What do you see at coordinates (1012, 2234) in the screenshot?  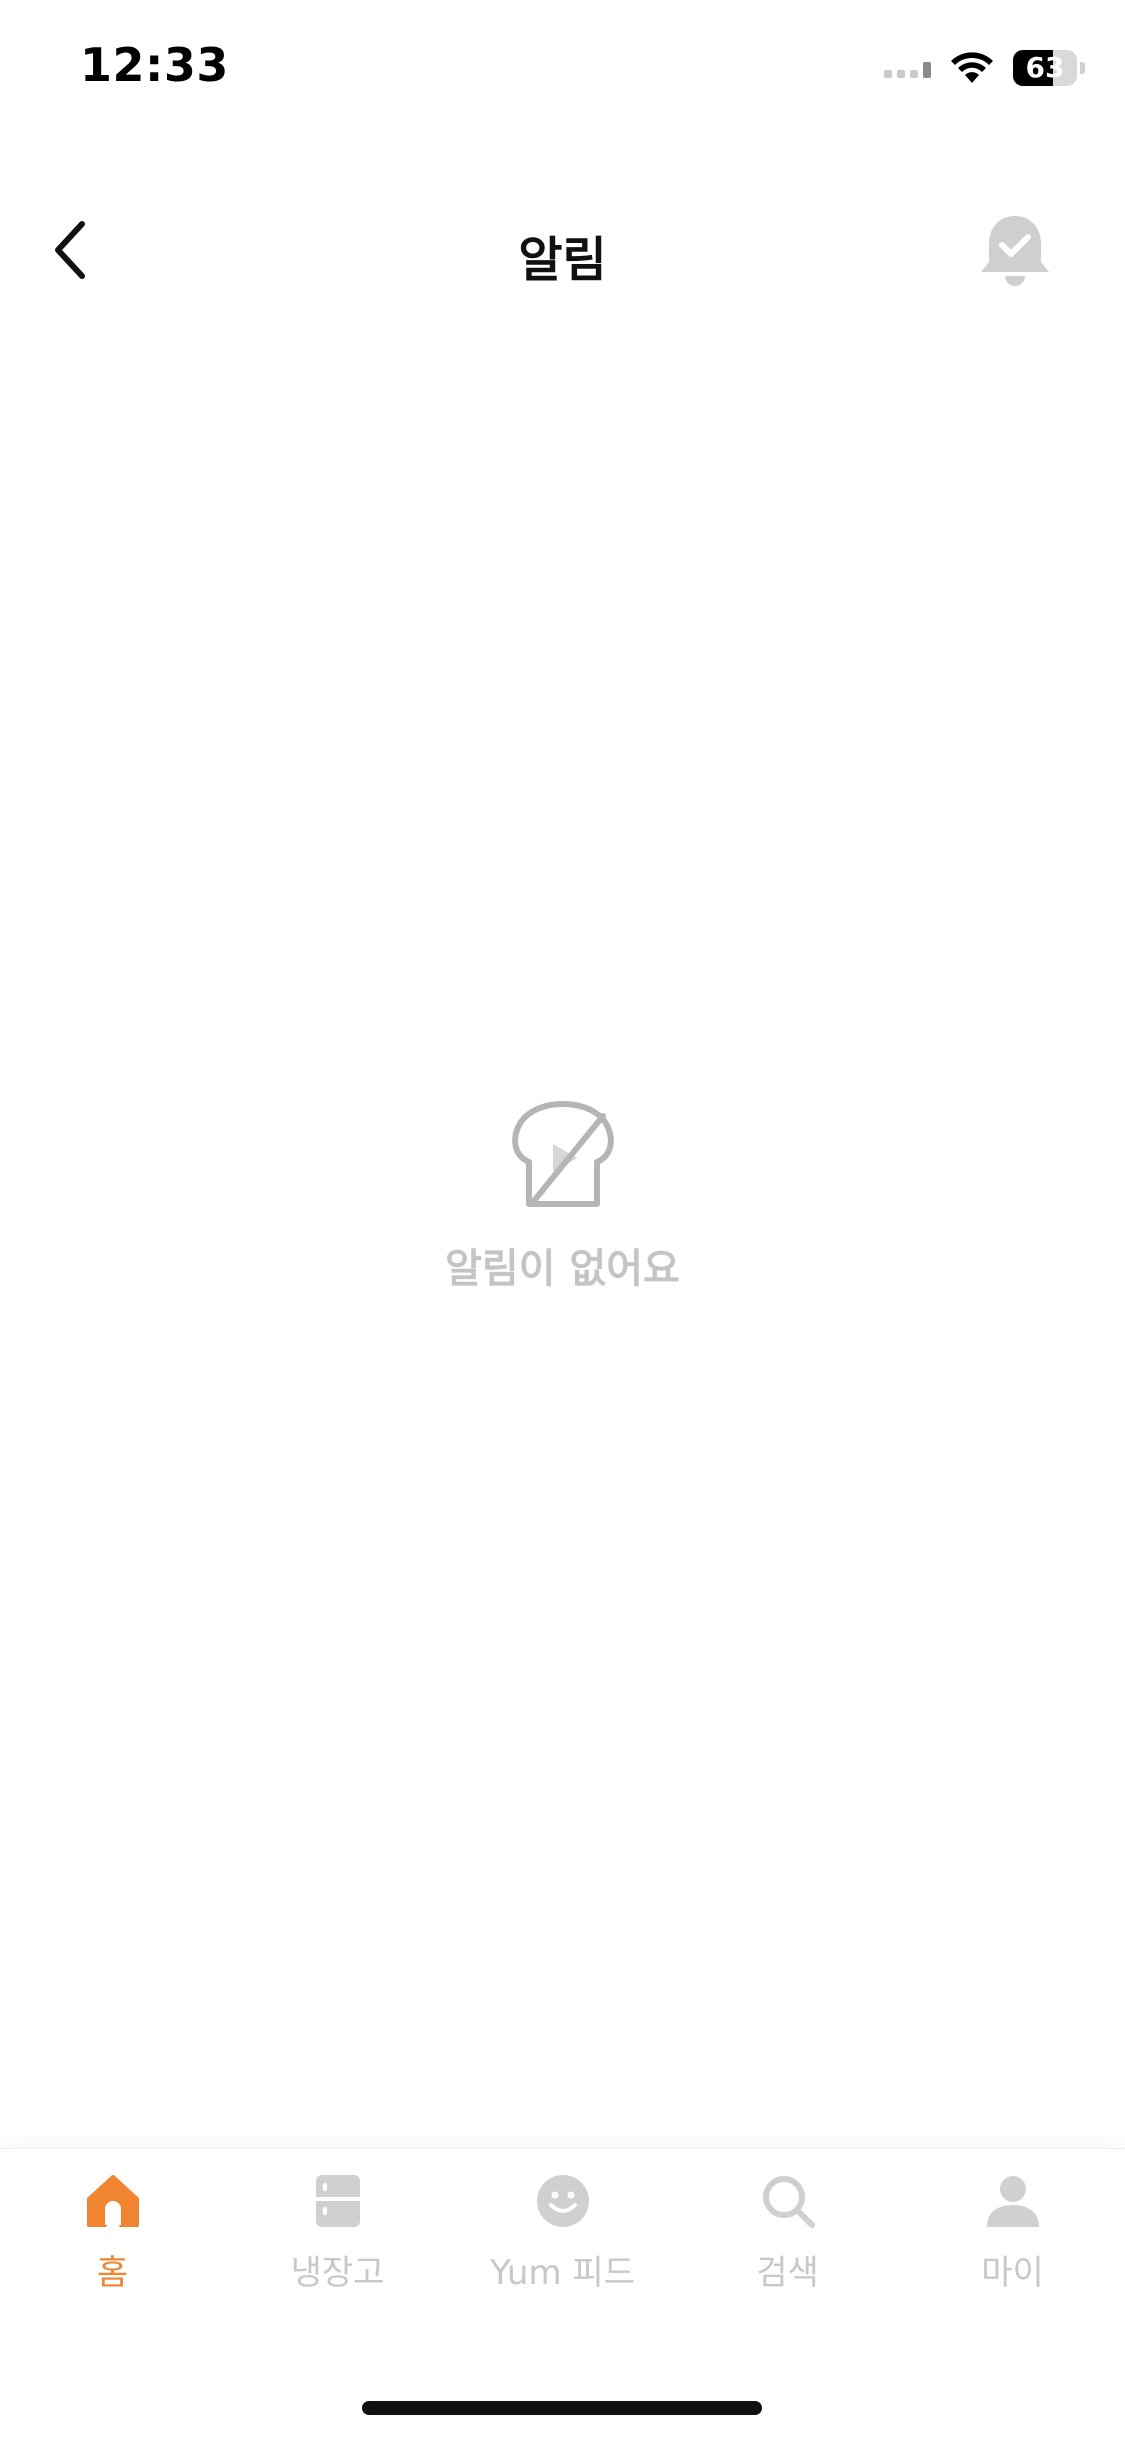 I see `tab-my: 마이` at bounding box center [1012, 2234].